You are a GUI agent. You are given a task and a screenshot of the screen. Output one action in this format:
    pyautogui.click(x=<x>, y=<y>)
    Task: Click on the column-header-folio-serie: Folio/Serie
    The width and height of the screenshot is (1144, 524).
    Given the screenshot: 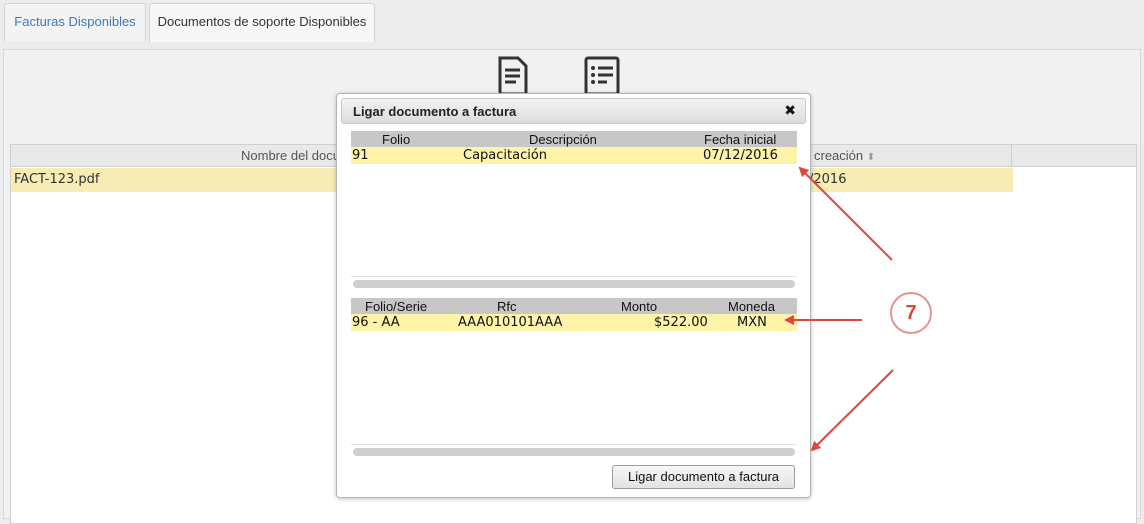 What is the action you would take?
    pyautogui.click(x=396, y=306)
    